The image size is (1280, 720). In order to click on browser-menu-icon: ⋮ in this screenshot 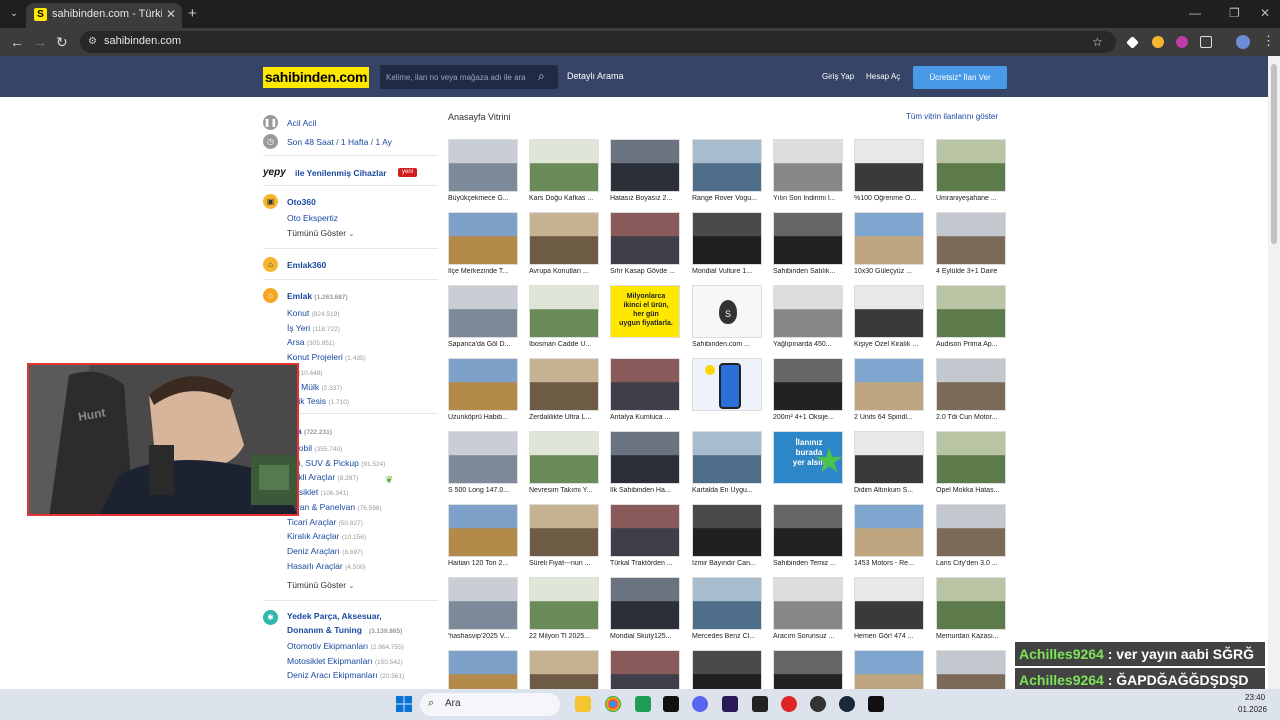, I will do `click(1268, 41)`.